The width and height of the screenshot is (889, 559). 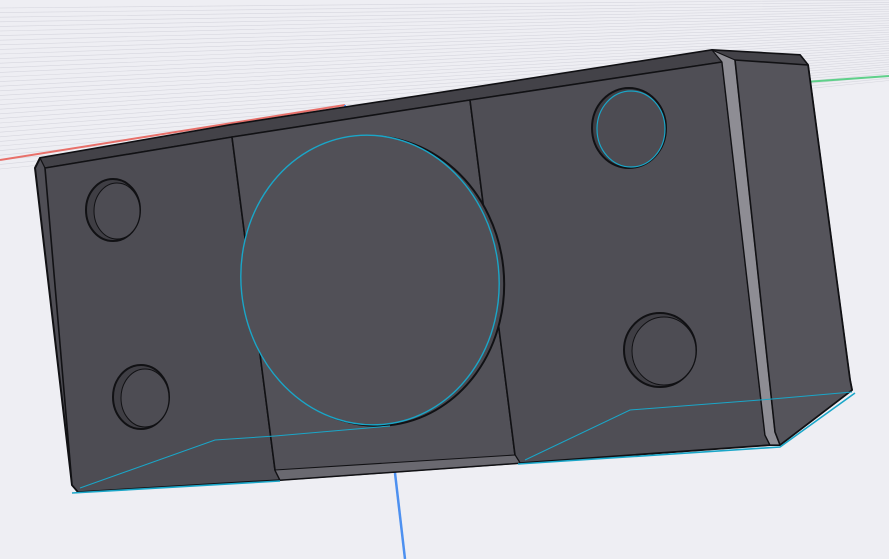 I want to click on mounting-hole-bottom-left, so click(x=141, y=397).